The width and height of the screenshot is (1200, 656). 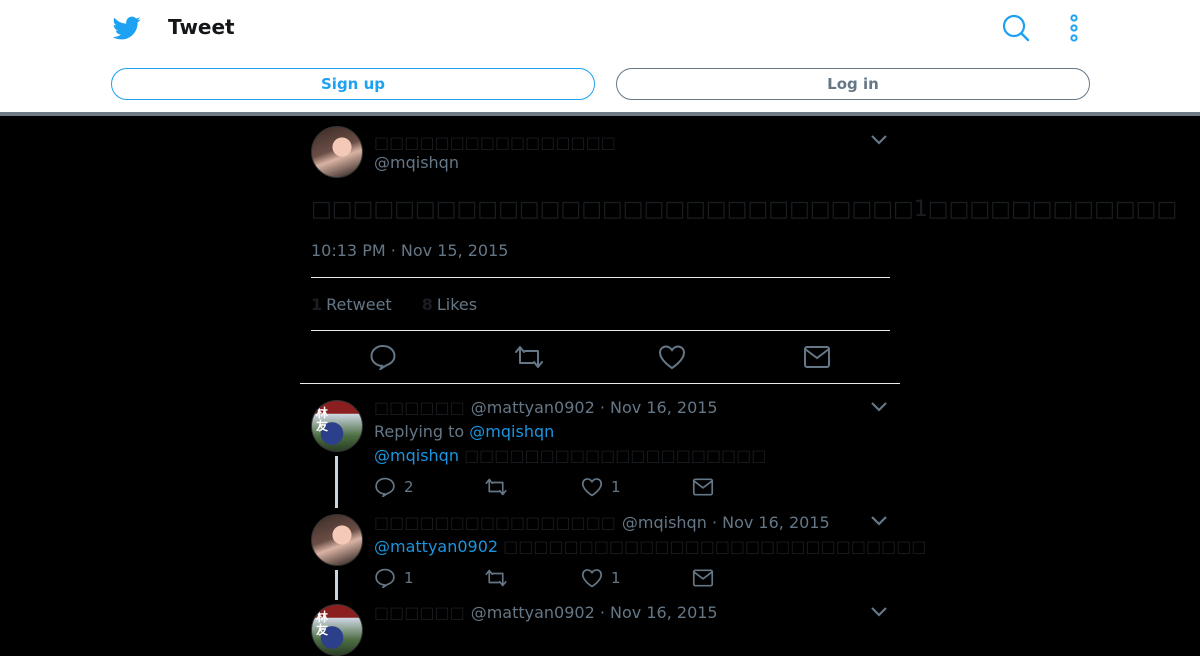 I want to click on reply-header: □□□□□□□□□□□□□□□□ @mqishqn · Nov 16, 2015, so click(x=602, y=522).